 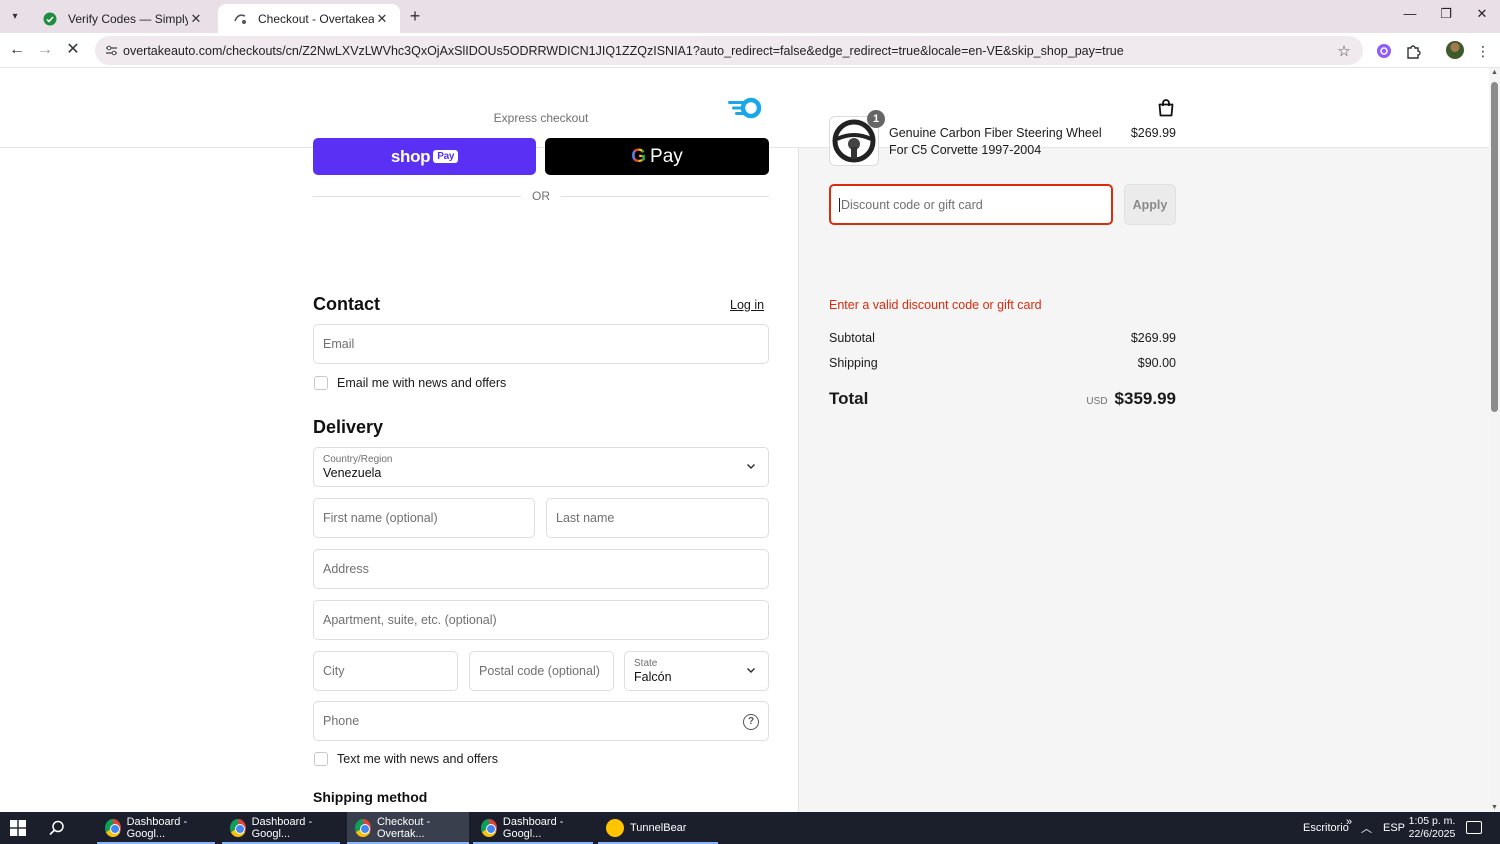 What do you see at coordinates (1432, 821) in the screenshot?
I see `clock-time: 1:05 p. m.` at bounding box center [1432, 821].